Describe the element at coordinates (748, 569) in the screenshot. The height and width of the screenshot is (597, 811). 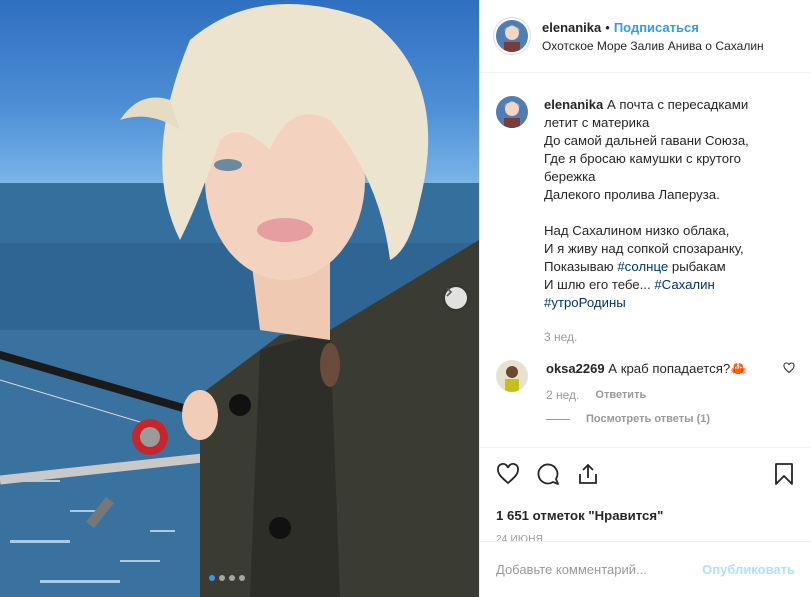
I see `publish-button: Опубликовать` at that location.